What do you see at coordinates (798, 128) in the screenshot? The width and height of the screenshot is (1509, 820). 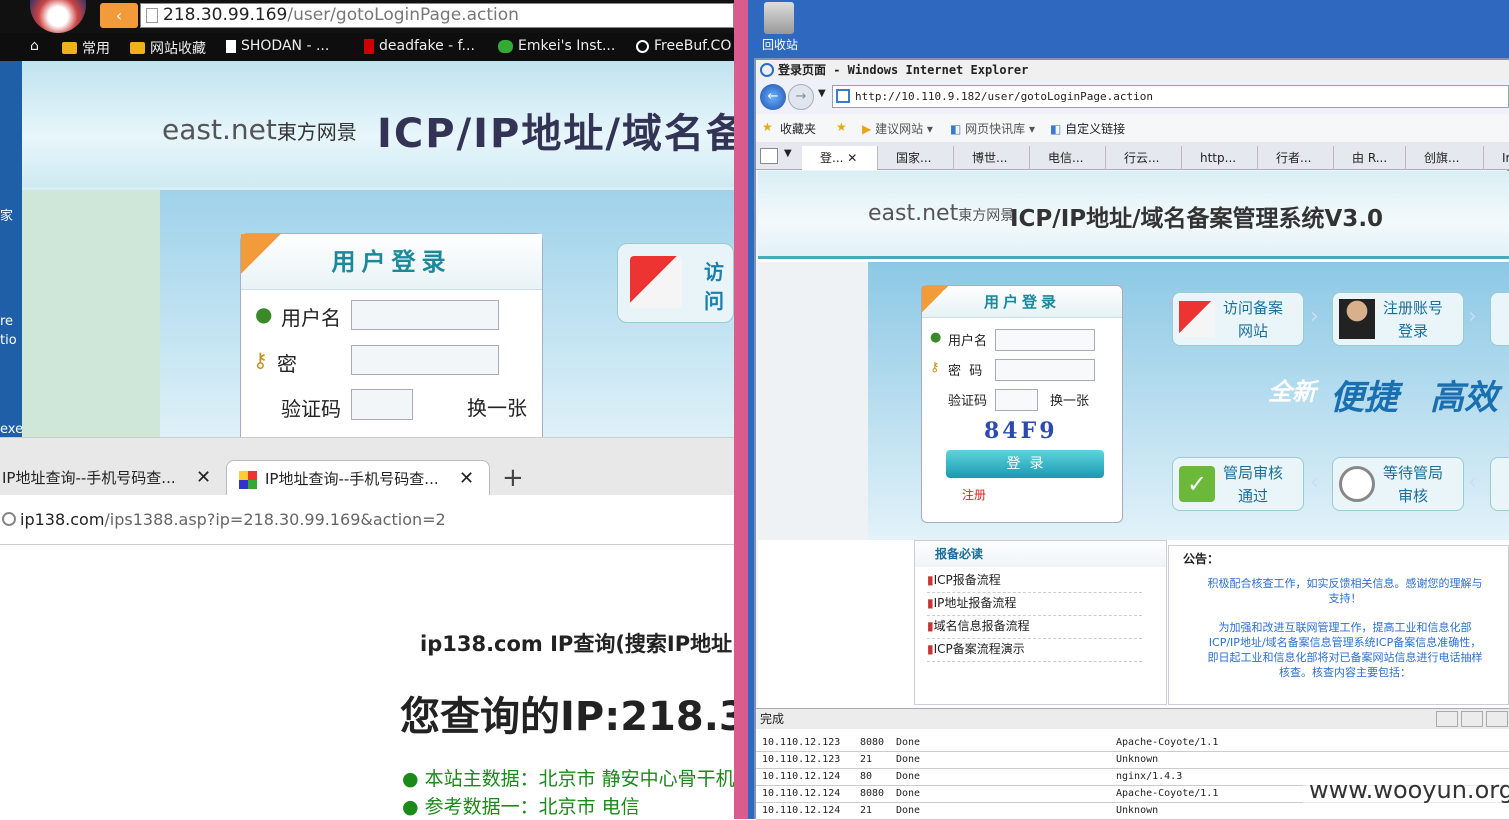 I see `favorites-button: 收藏夹` at bounding box center [798, 128].